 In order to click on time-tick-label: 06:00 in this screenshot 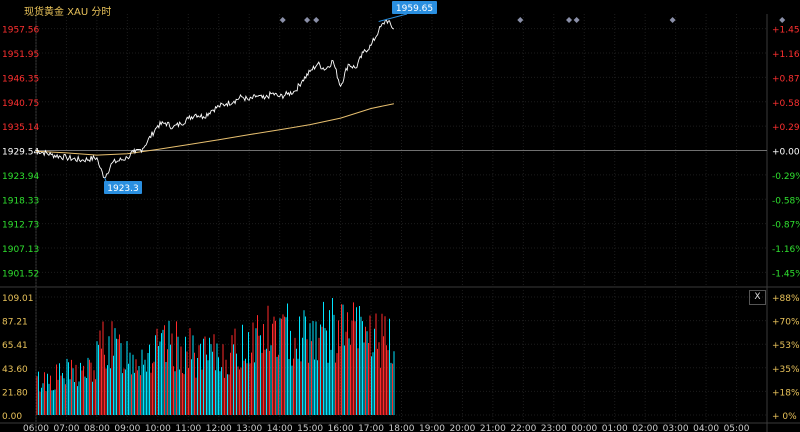, I will do `click(36, 428)`.